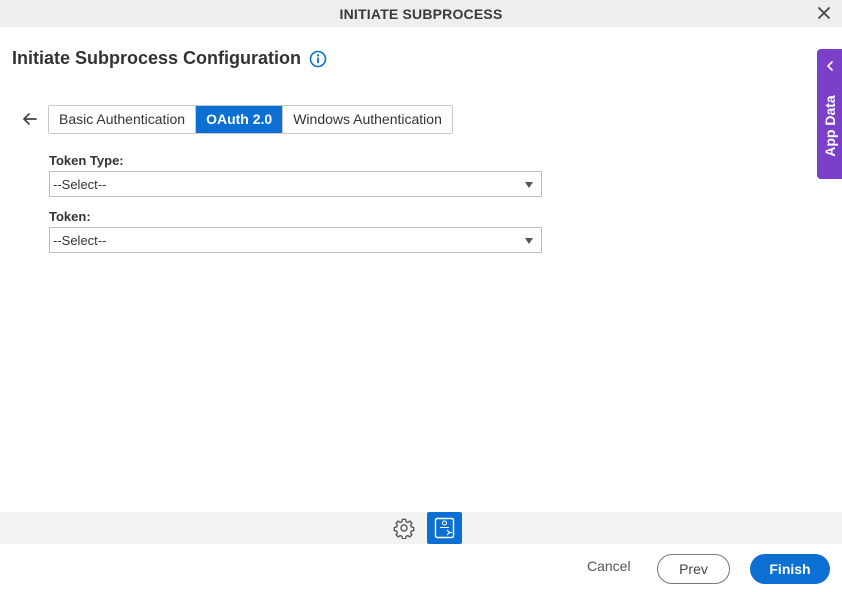 The width and height of the screenshot is (842, 592). Describe the element at coordinates (70, 216) in the screenshot. I see `token-label: Token:` at that location.